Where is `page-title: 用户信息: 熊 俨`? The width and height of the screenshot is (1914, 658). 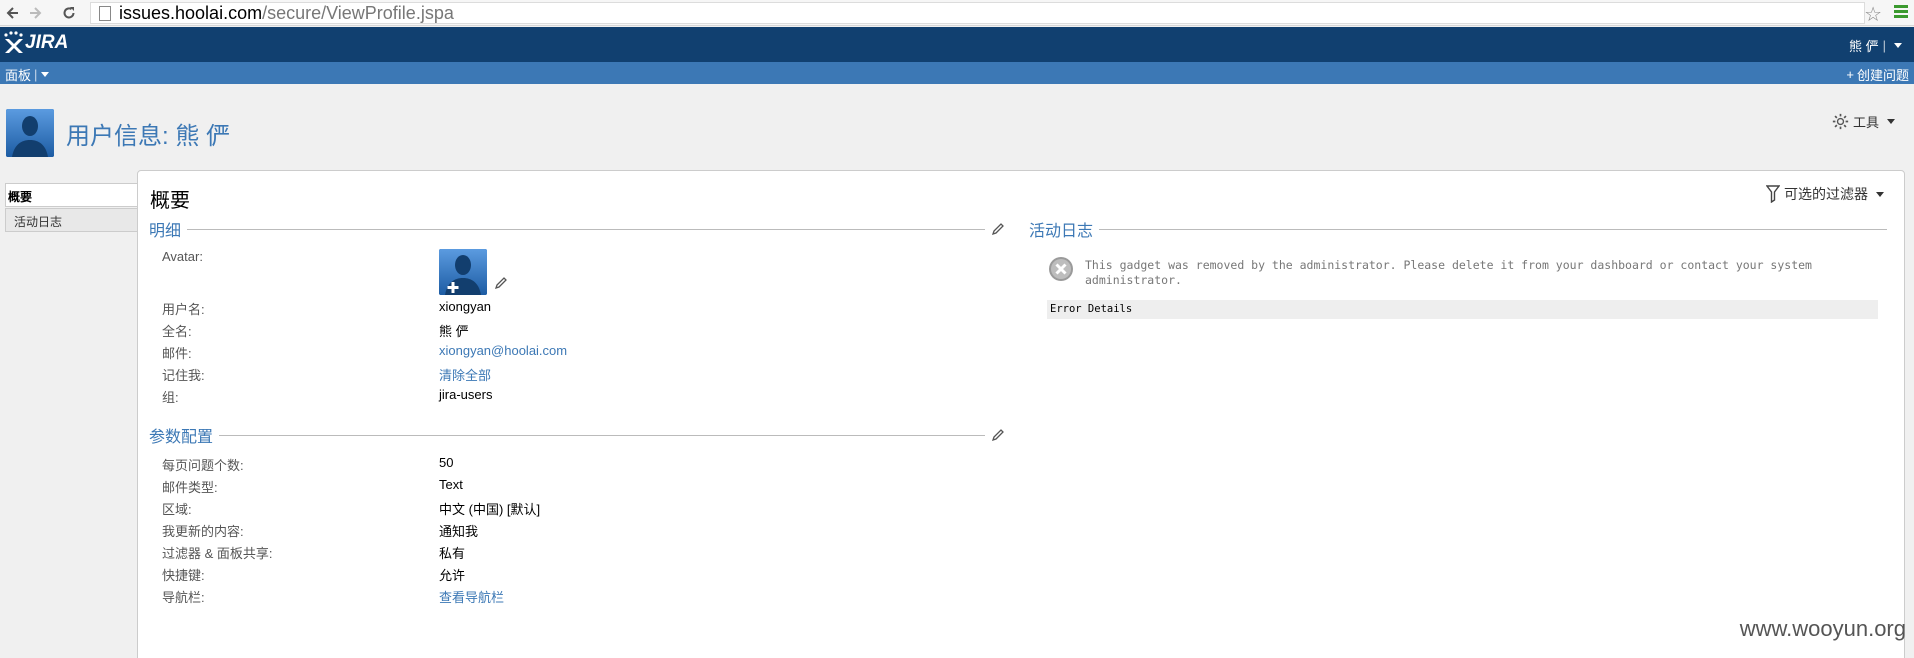 page-title: 用户信息: 熊 俨 is located at coordinates (148, 136).